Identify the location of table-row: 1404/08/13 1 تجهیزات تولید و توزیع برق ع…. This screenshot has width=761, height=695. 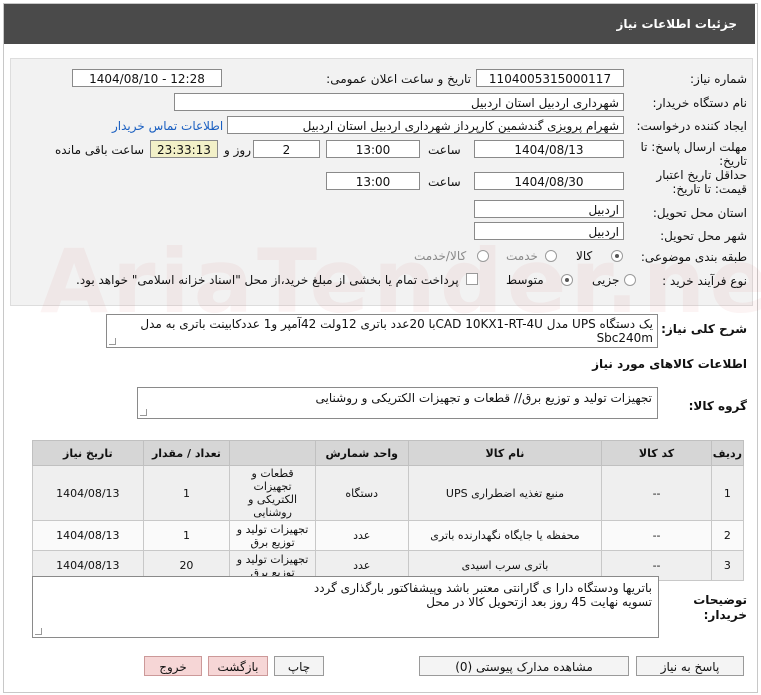
(388, 535).